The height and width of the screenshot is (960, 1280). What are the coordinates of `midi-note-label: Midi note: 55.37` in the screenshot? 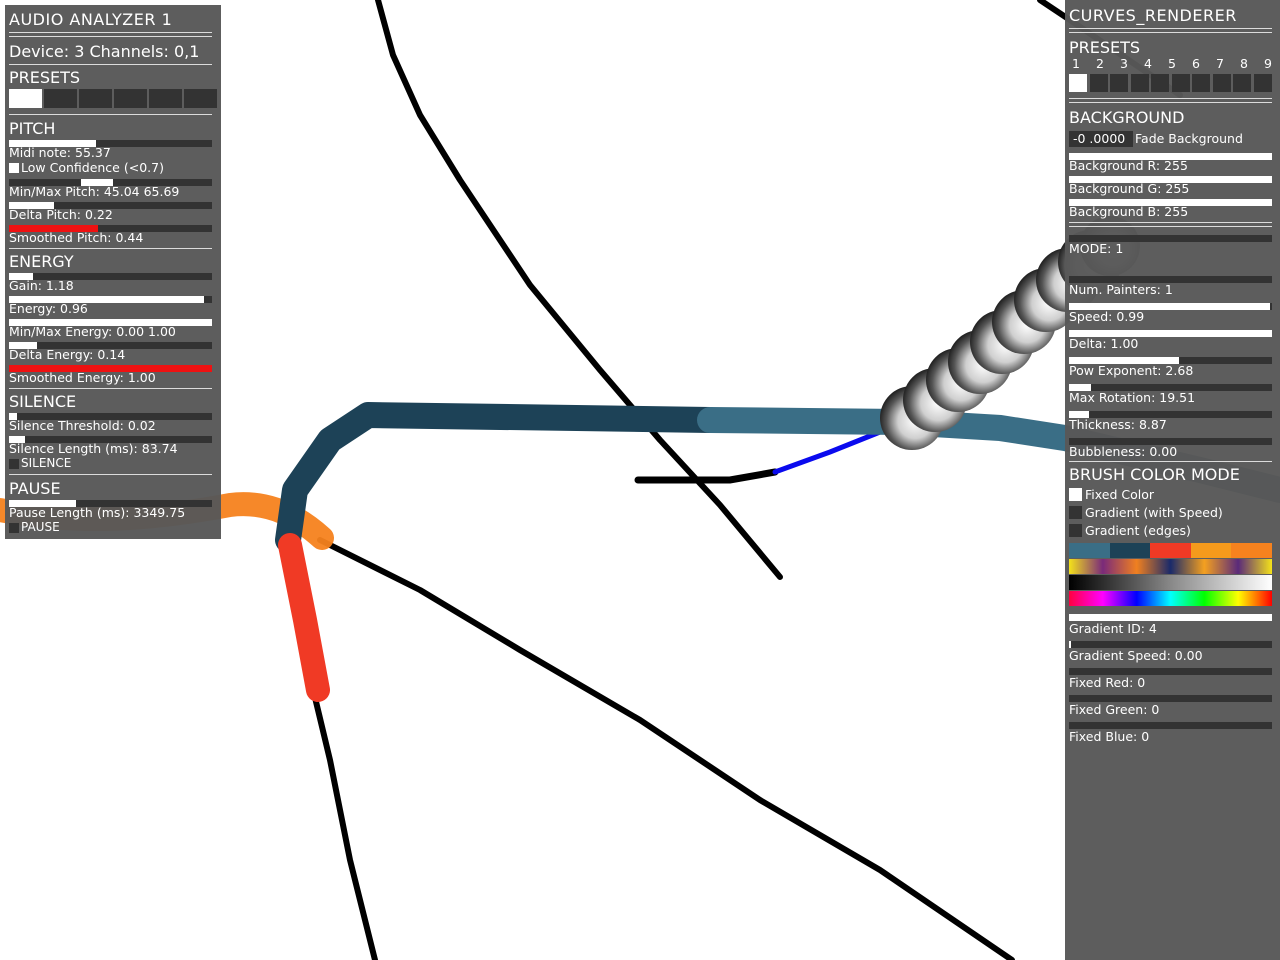 It's located at (60, 152).